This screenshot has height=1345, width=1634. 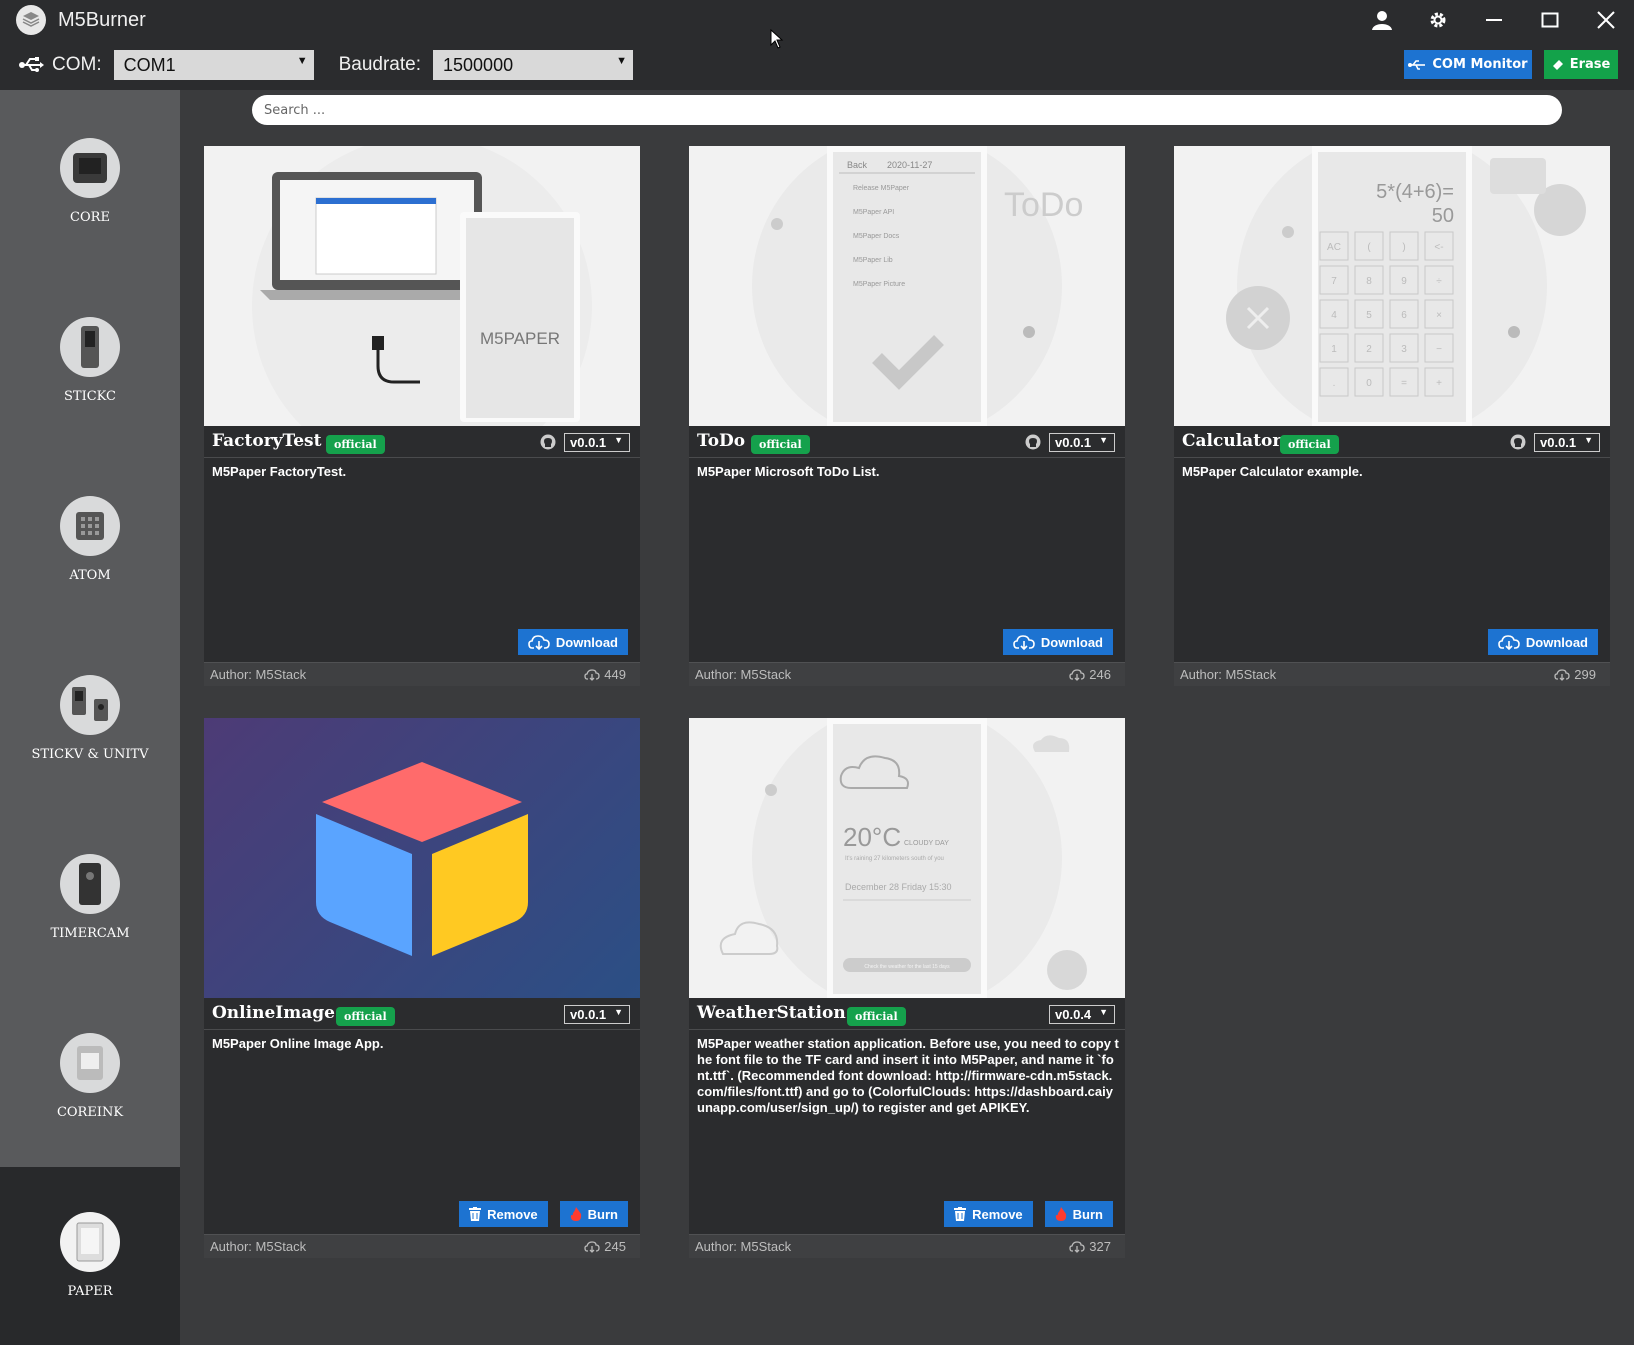 I want to click on firmware-name: WeatherStation, so click(x=771, y=1013).